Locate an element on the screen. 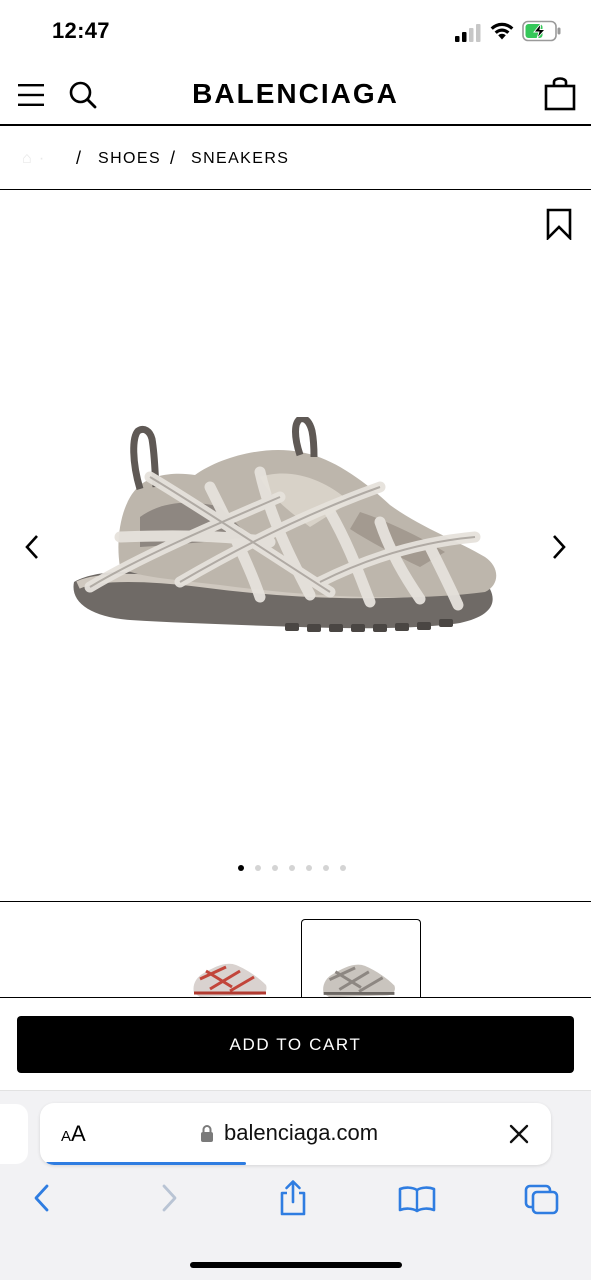  tabs-icon is located at coordinates (542, 1200).